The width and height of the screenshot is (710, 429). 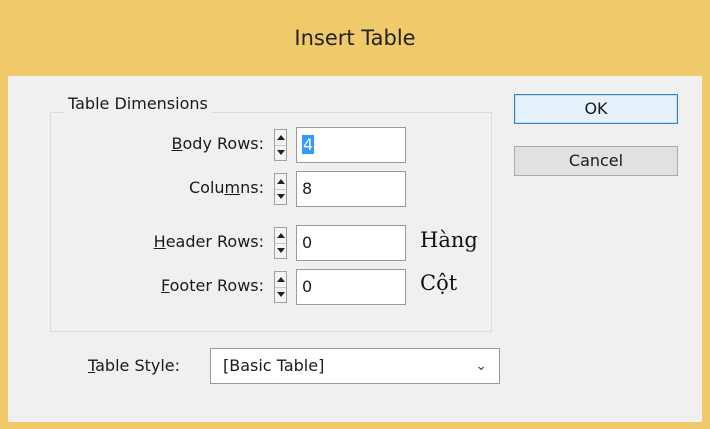 What do you see at coordinates (596, 161) in the screenshot?
I see `cancel-button: Cancel` at bounding box center [596, 161].